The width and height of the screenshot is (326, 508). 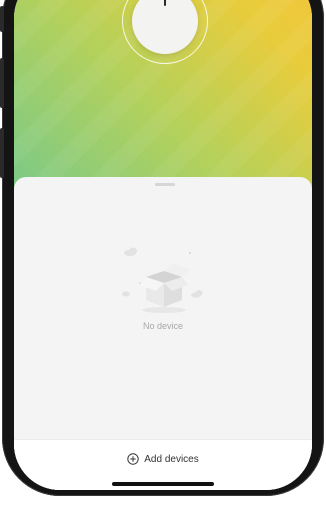 I want to click on home-indicator, so click(x=163, y=484).